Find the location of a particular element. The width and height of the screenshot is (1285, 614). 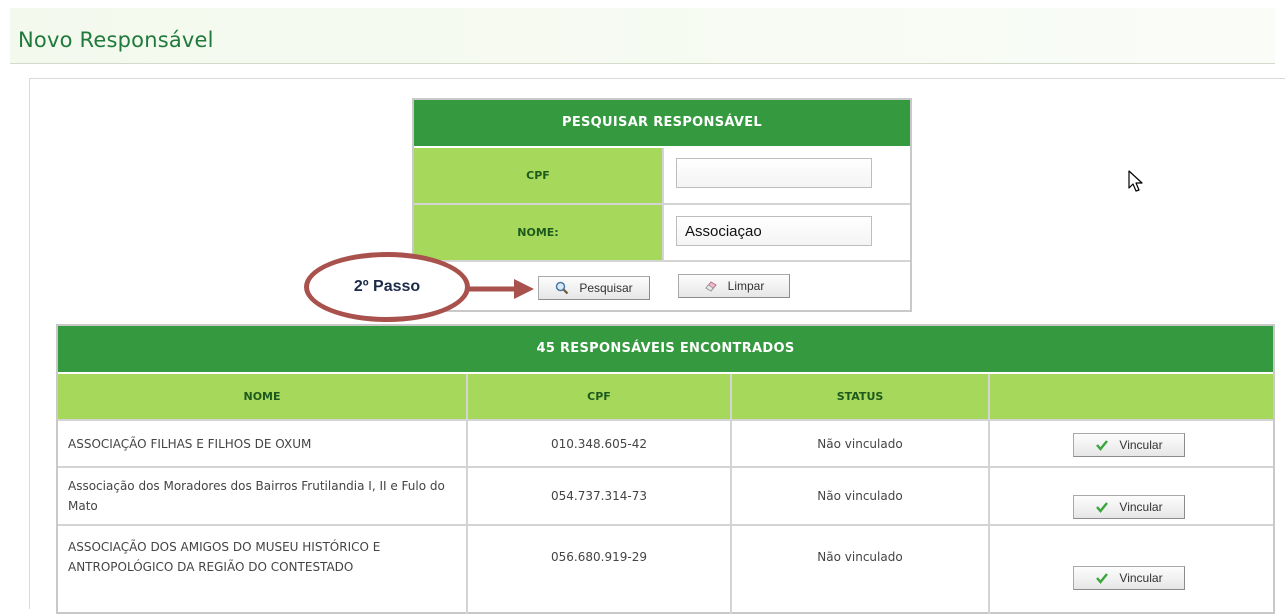

table-row-name: ASSOCIAÇÃO FILHAS E FILHOS DE OXUM is located at coordinates (190, 443).